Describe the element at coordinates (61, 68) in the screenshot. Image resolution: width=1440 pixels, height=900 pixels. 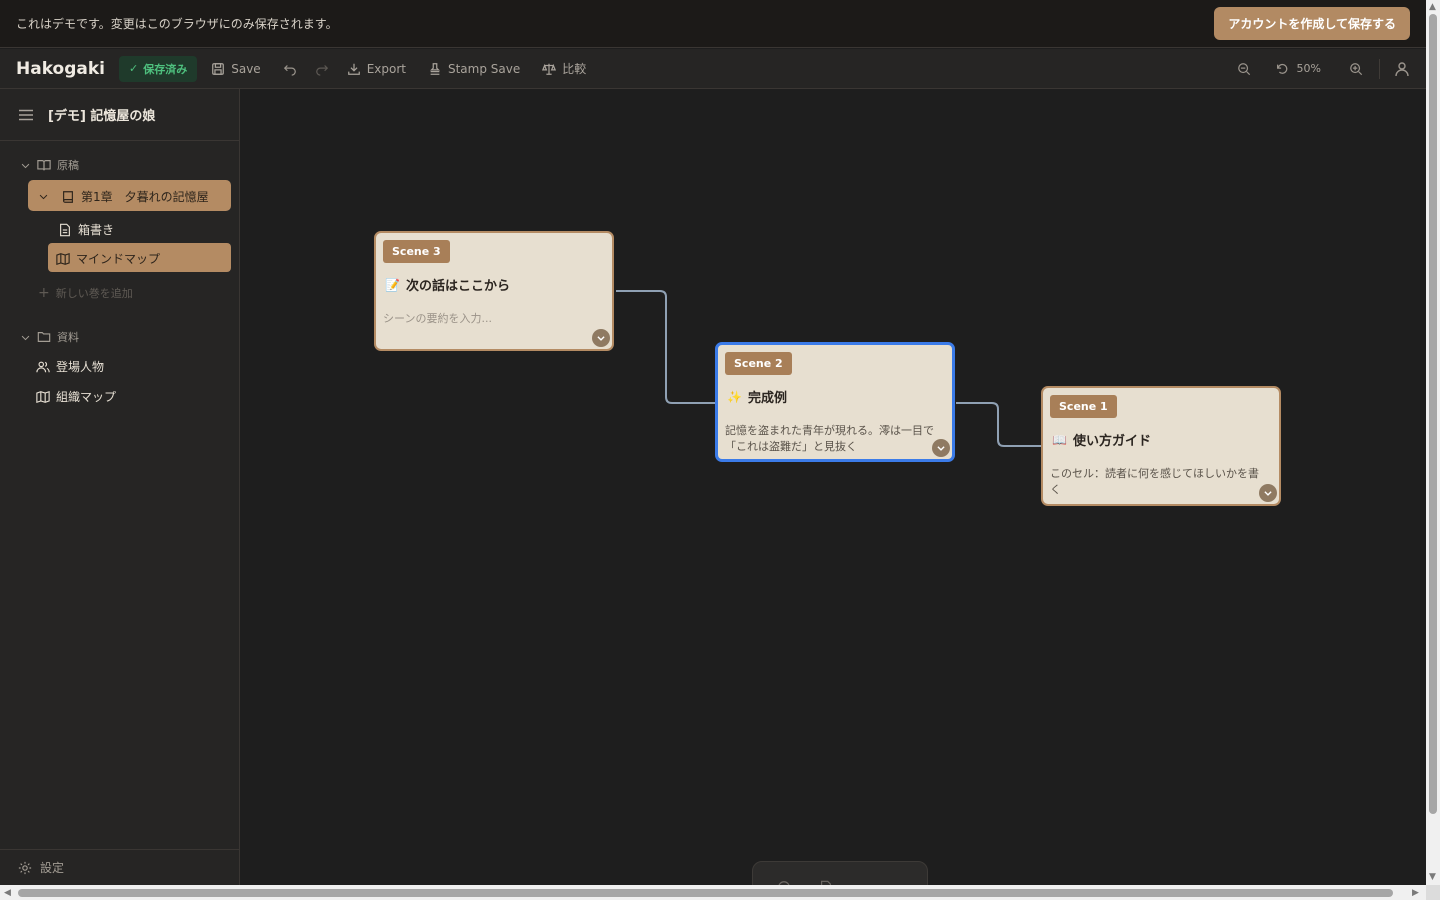
I see `app-title: Hakogaki` at that location.